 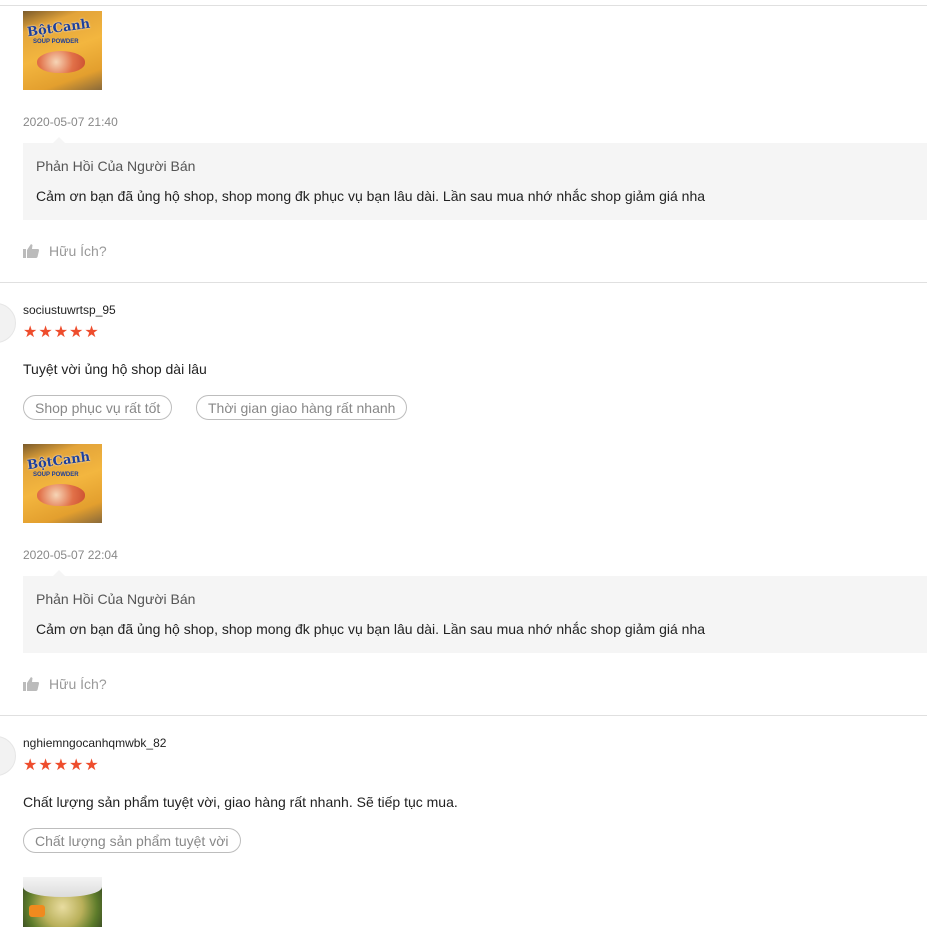 I want to click on review-photo, so click(x=62, y=902).